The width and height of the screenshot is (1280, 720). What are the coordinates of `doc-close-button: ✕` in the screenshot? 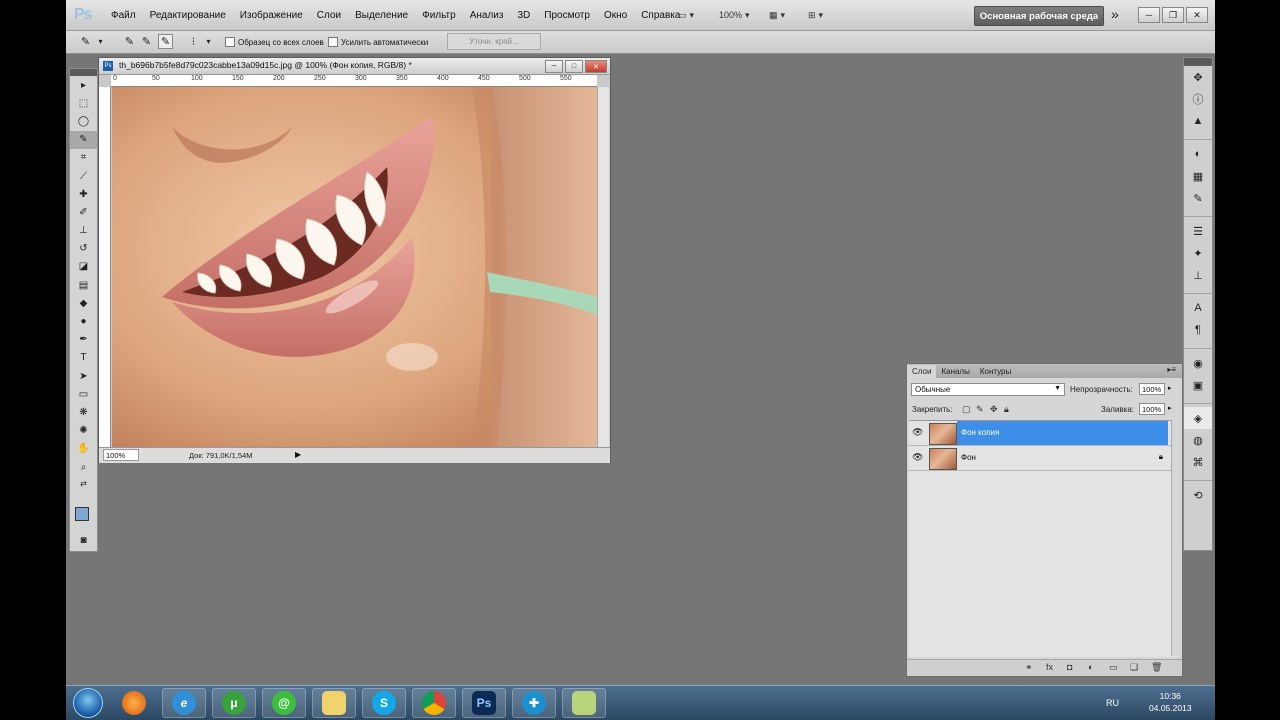 It's located at (596, 66).